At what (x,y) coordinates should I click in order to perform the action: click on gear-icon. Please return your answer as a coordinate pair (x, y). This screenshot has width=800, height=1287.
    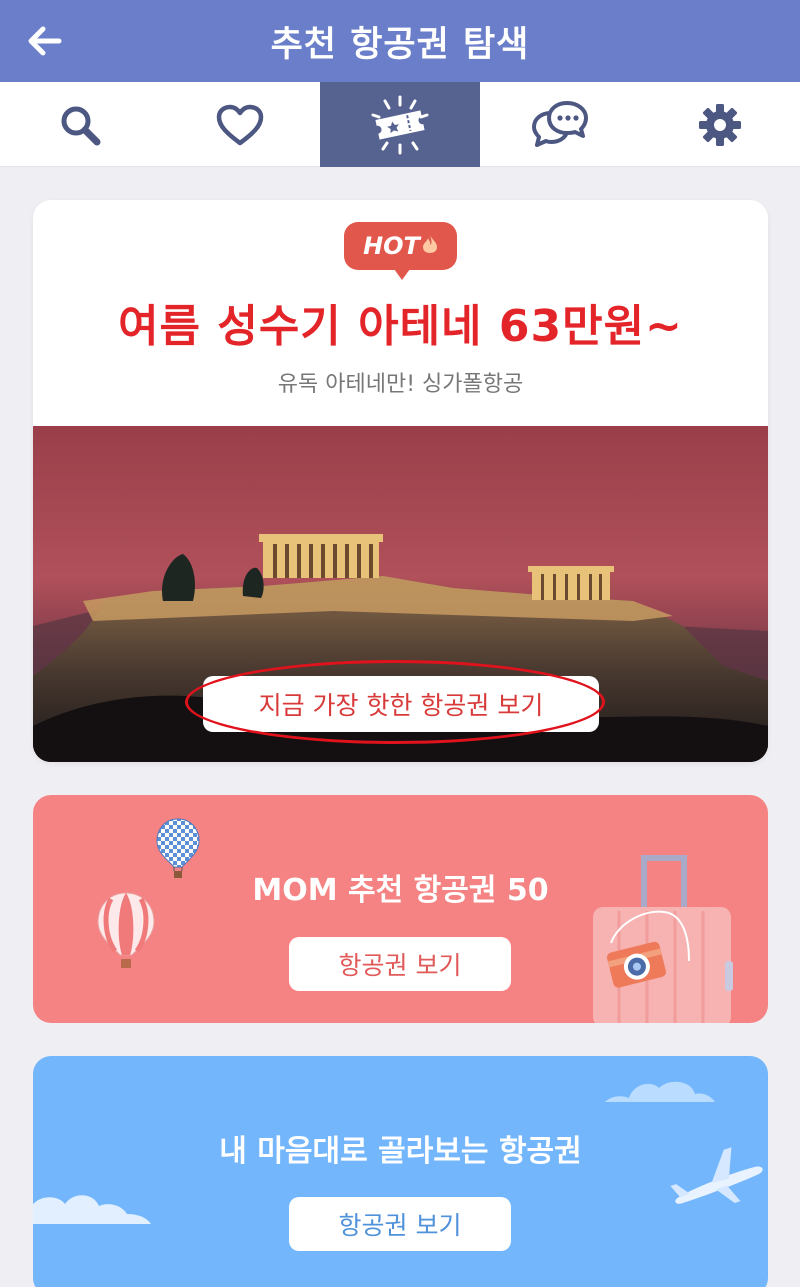
    Looking at the image, I should click on (720, 124).